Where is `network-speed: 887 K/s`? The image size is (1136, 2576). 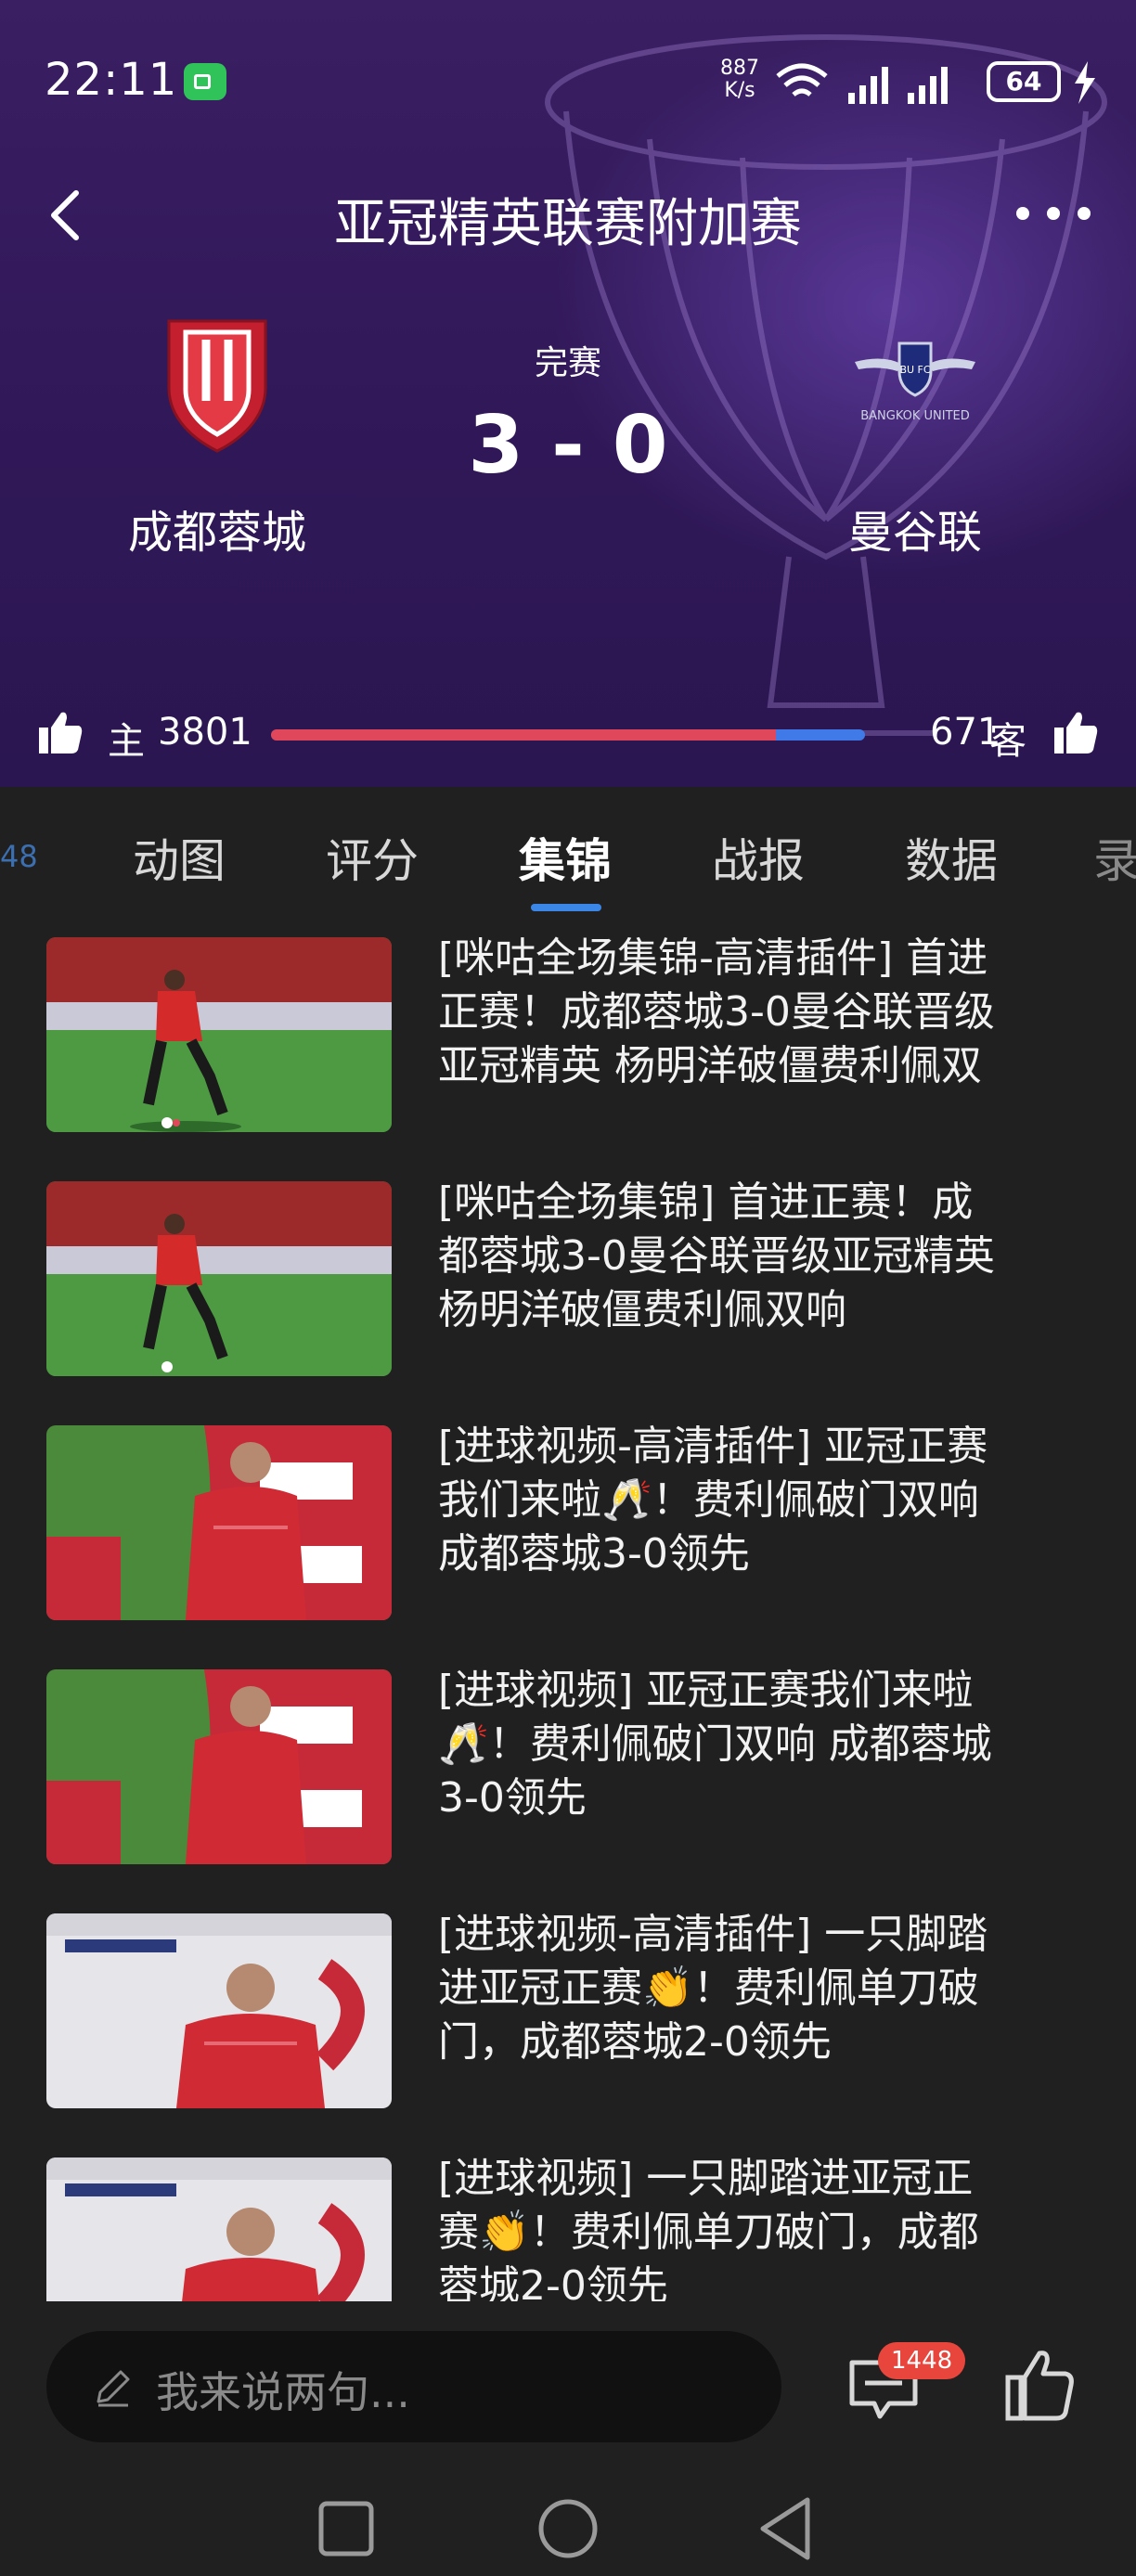 network-speed: 887 K/s is located at coordinates (739, 80).